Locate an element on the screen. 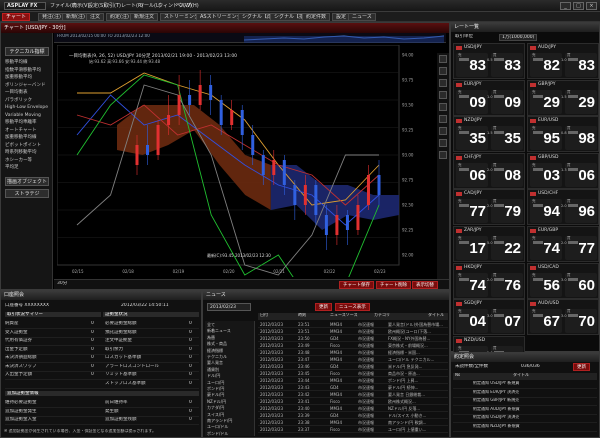 Image resolution: width=600 pixels, height=438 pixels. rate-tile: EUR/GBP 売 74 買 77 2.0 is located at coordinates (563, 244).